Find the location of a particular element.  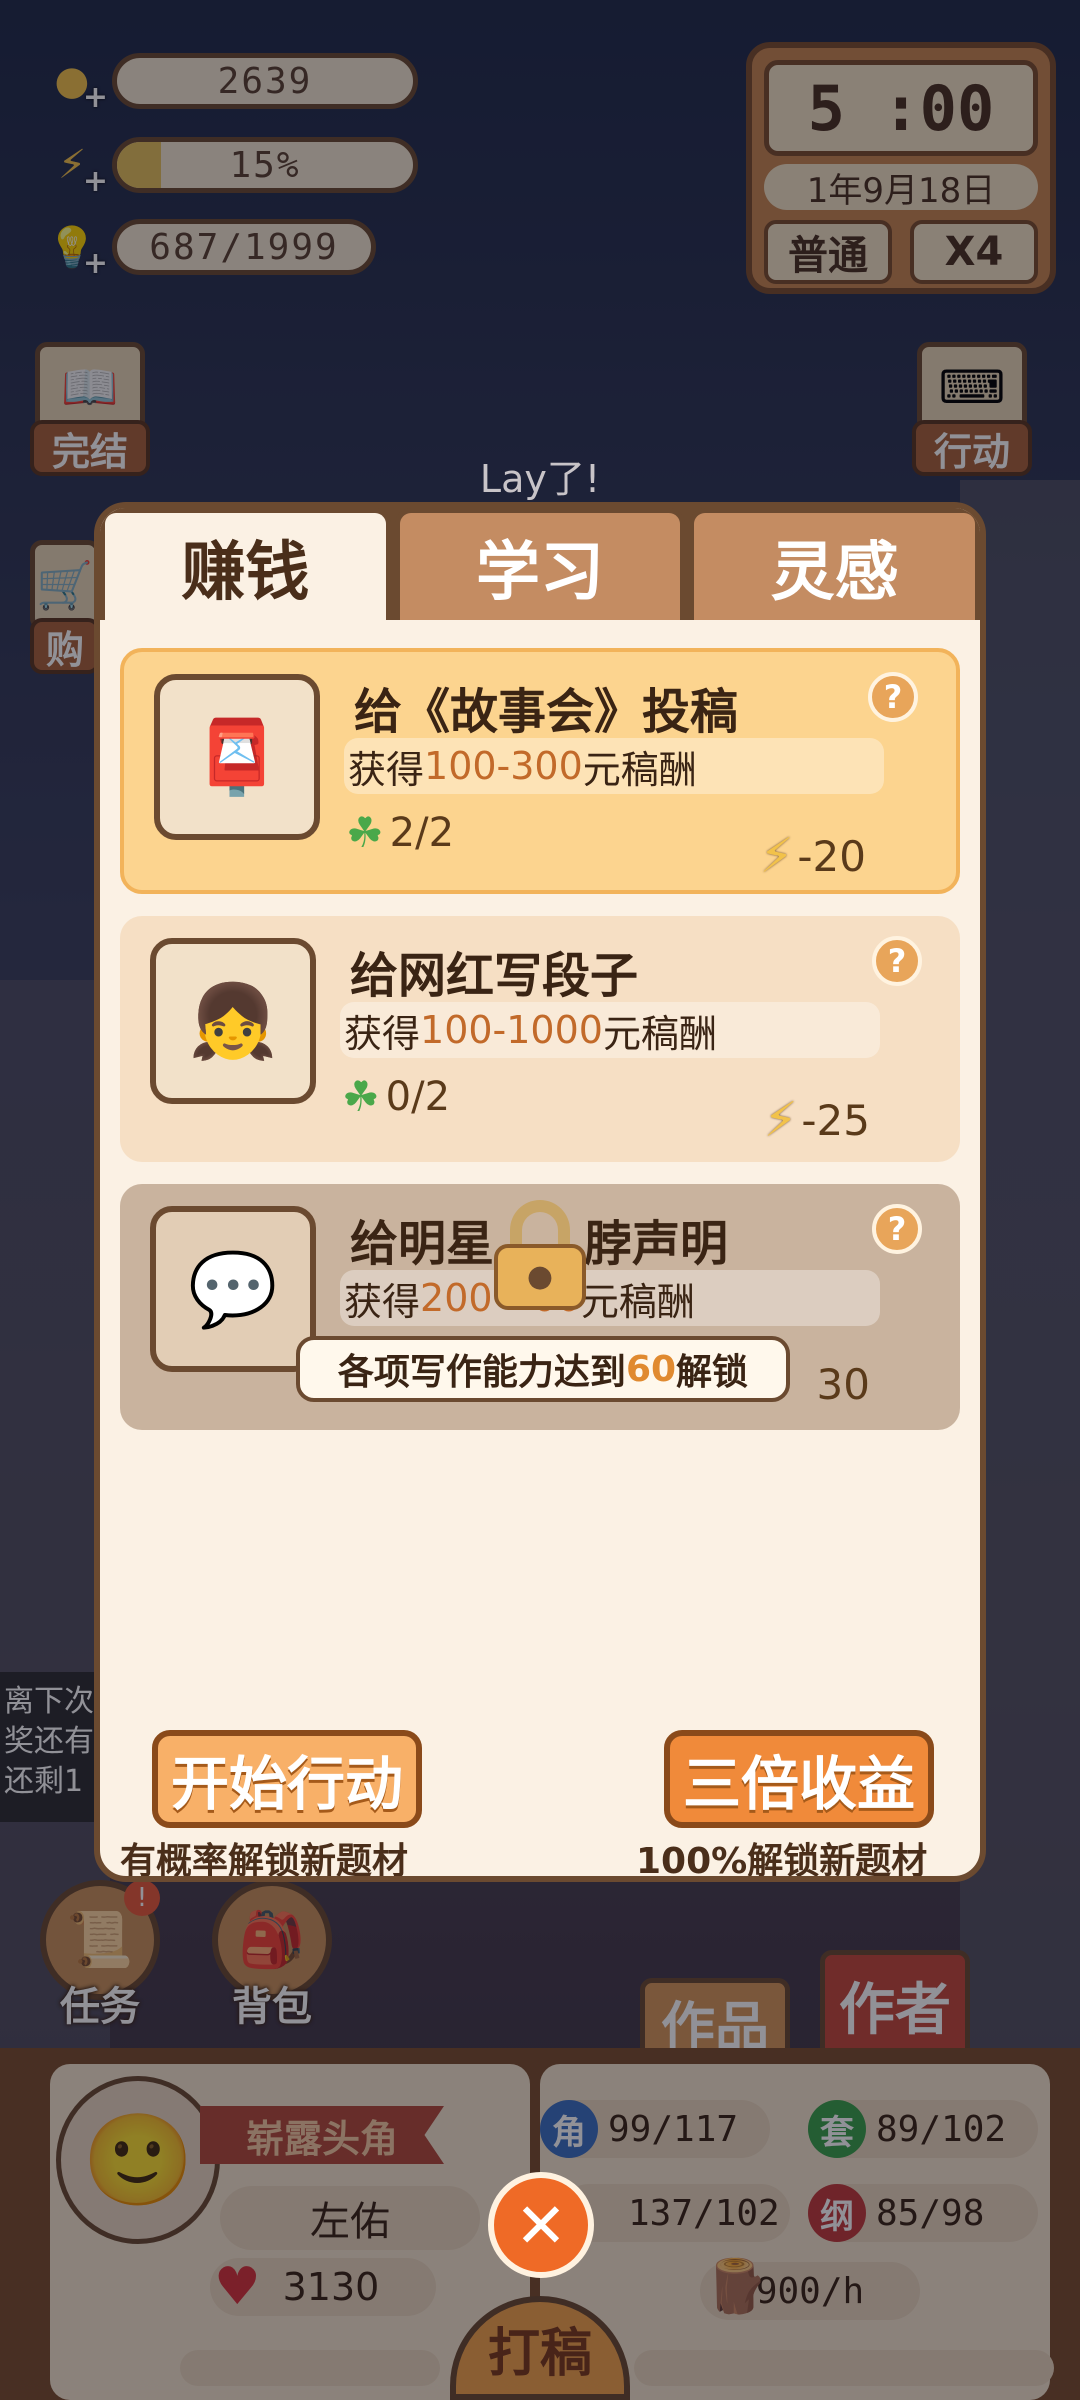

start-action-hint: 有概率解锁新题材 is located at coordinates (264, 1861).